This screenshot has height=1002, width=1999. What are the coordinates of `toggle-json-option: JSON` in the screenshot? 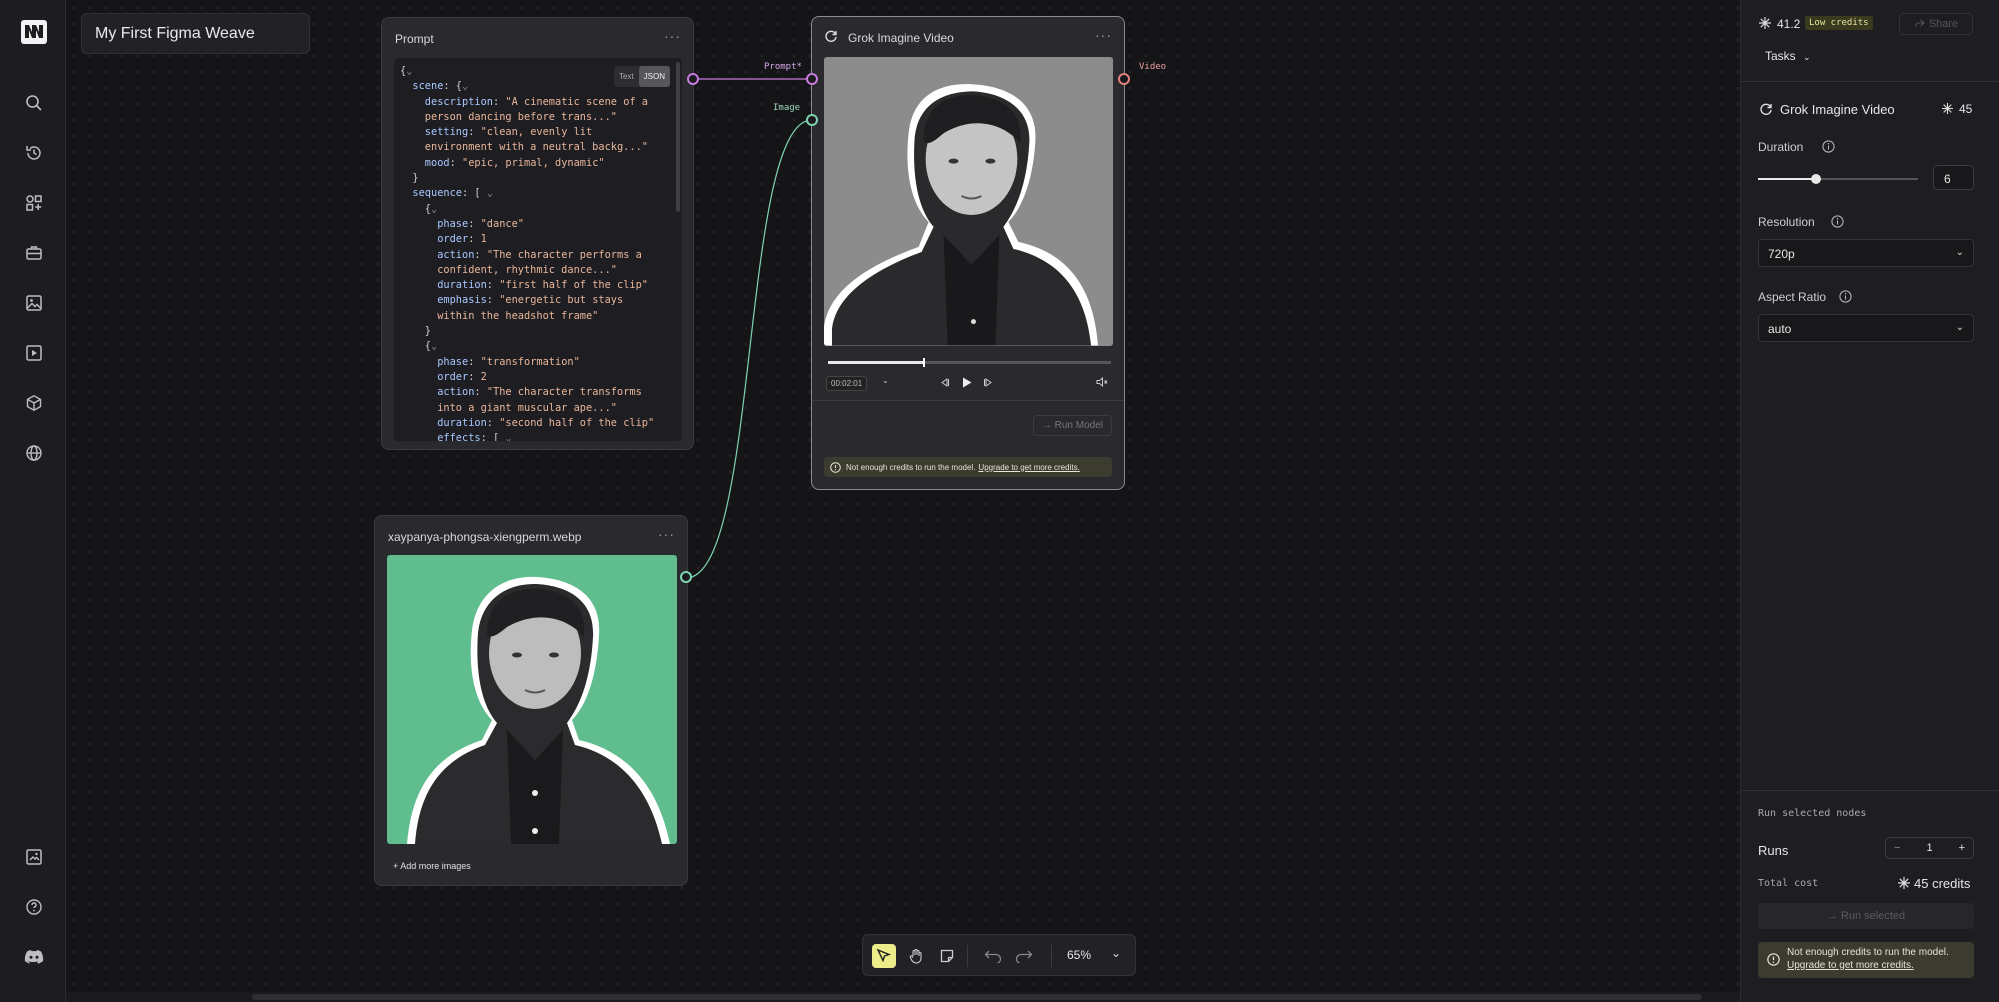 It's located at (654, 77).